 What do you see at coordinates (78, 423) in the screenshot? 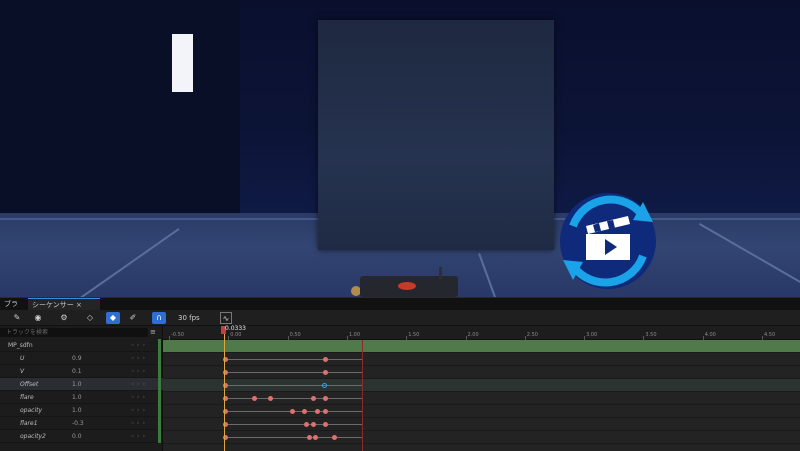
I see `track-value: -0.3` at bounding box center [78, 423].